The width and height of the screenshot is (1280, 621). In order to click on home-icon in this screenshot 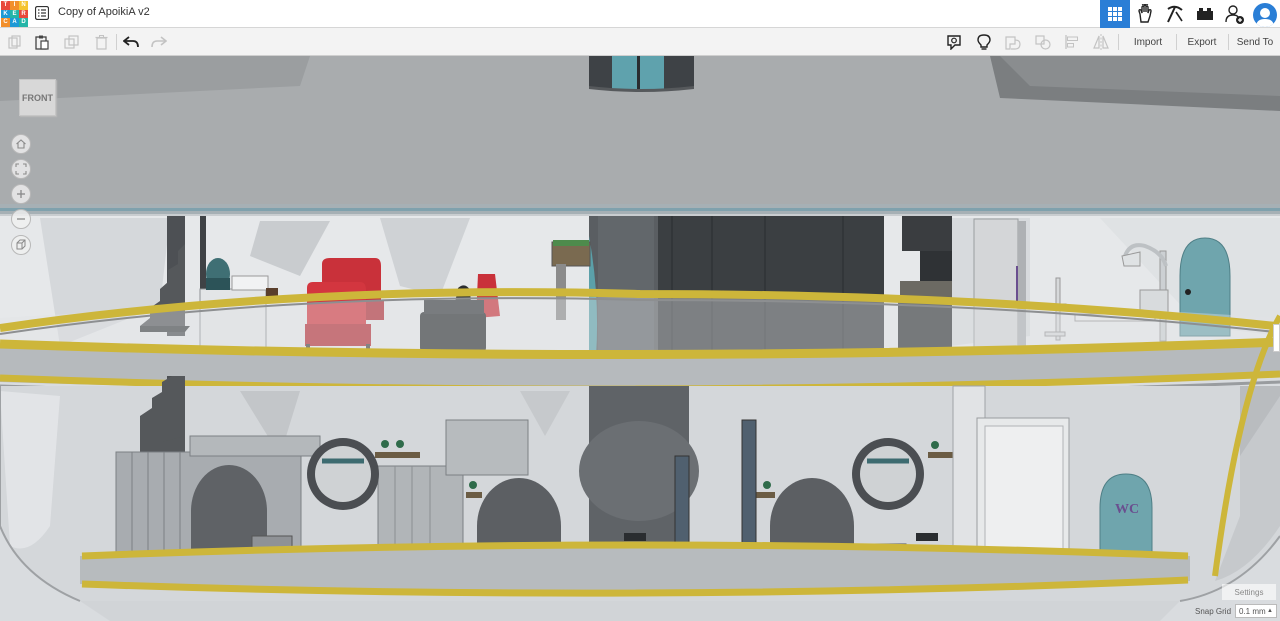, I will do `click(21, 144)`.